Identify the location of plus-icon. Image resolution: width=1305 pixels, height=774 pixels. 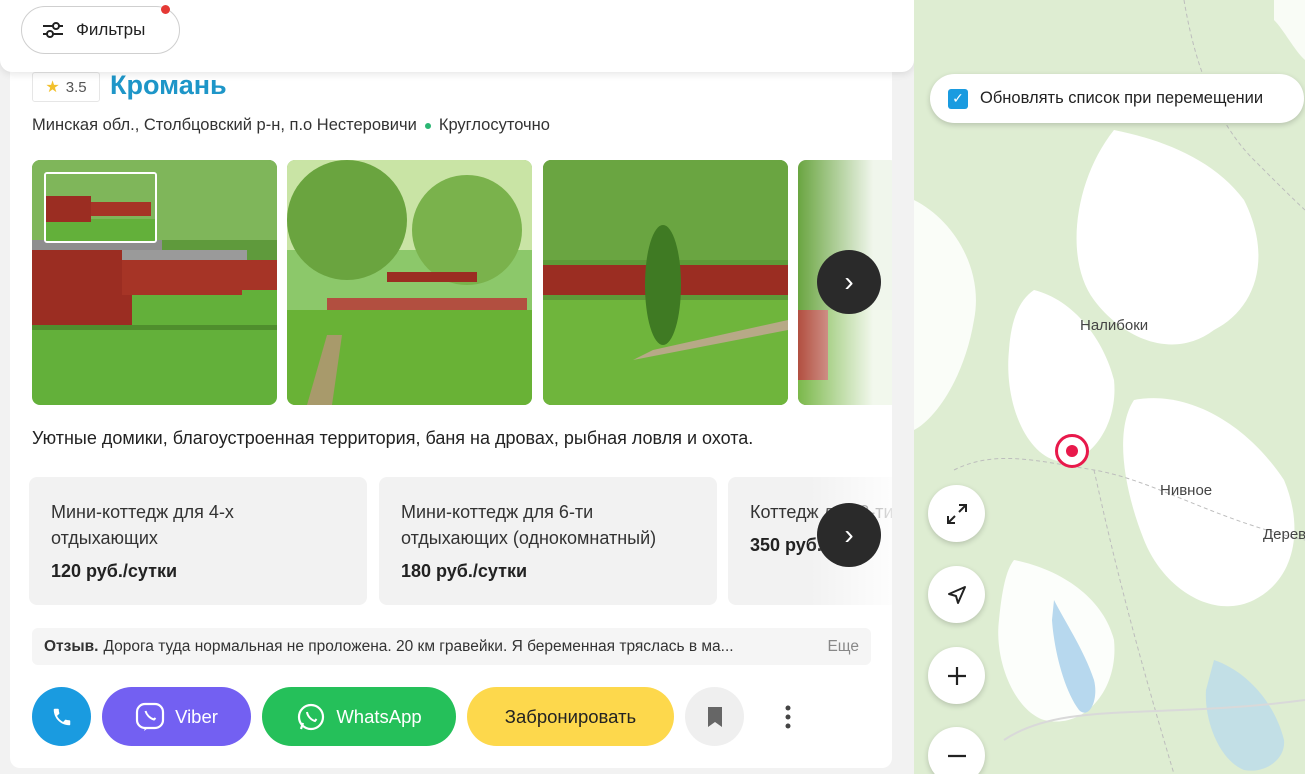
(956, 675).